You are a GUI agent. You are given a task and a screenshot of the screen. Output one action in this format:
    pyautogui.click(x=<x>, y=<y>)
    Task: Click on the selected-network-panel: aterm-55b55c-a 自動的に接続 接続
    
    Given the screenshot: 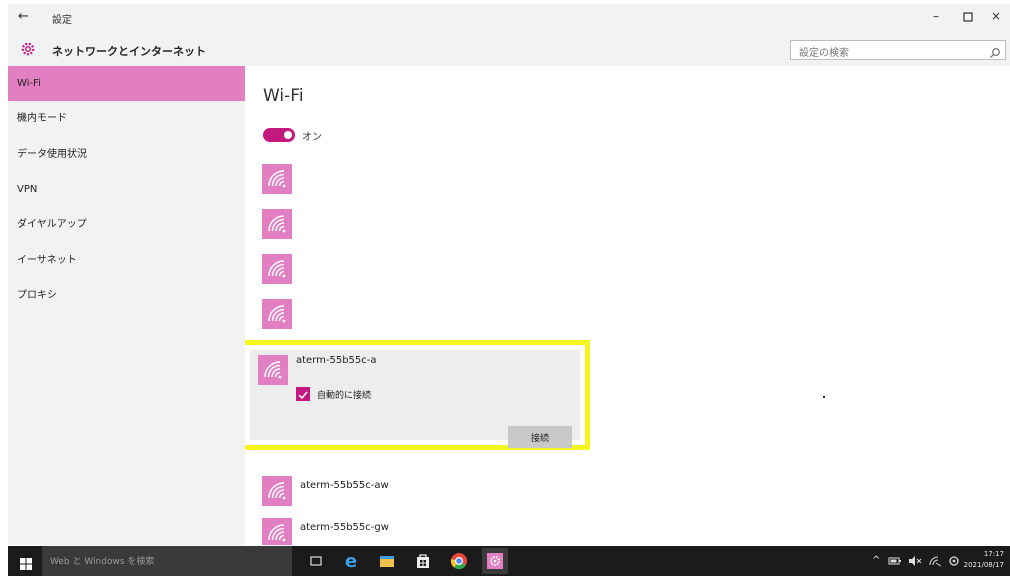 What is the action you would take?
    pyautogui.click(x=415, y=399)
    